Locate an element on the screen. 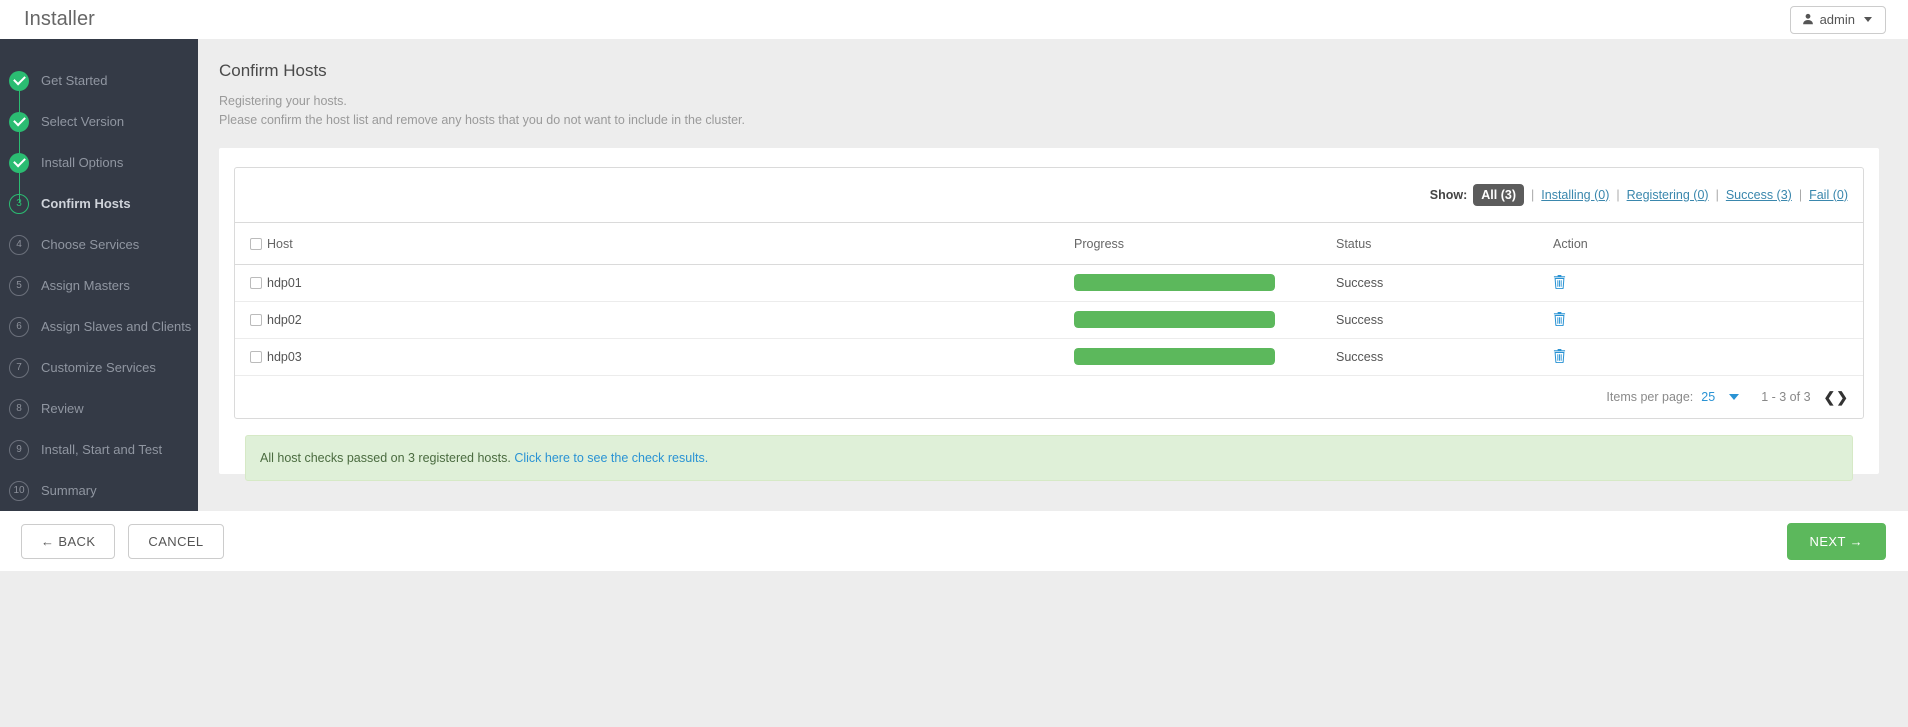  step-number-badge: 7 is located at coordinates (19, 367).